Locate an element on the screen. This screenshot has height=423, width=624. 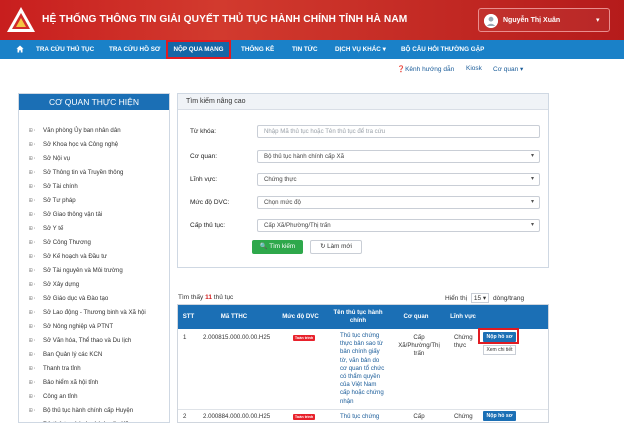
tree-item-label: Sở Tư pháp is located at coordinates (59, 200).